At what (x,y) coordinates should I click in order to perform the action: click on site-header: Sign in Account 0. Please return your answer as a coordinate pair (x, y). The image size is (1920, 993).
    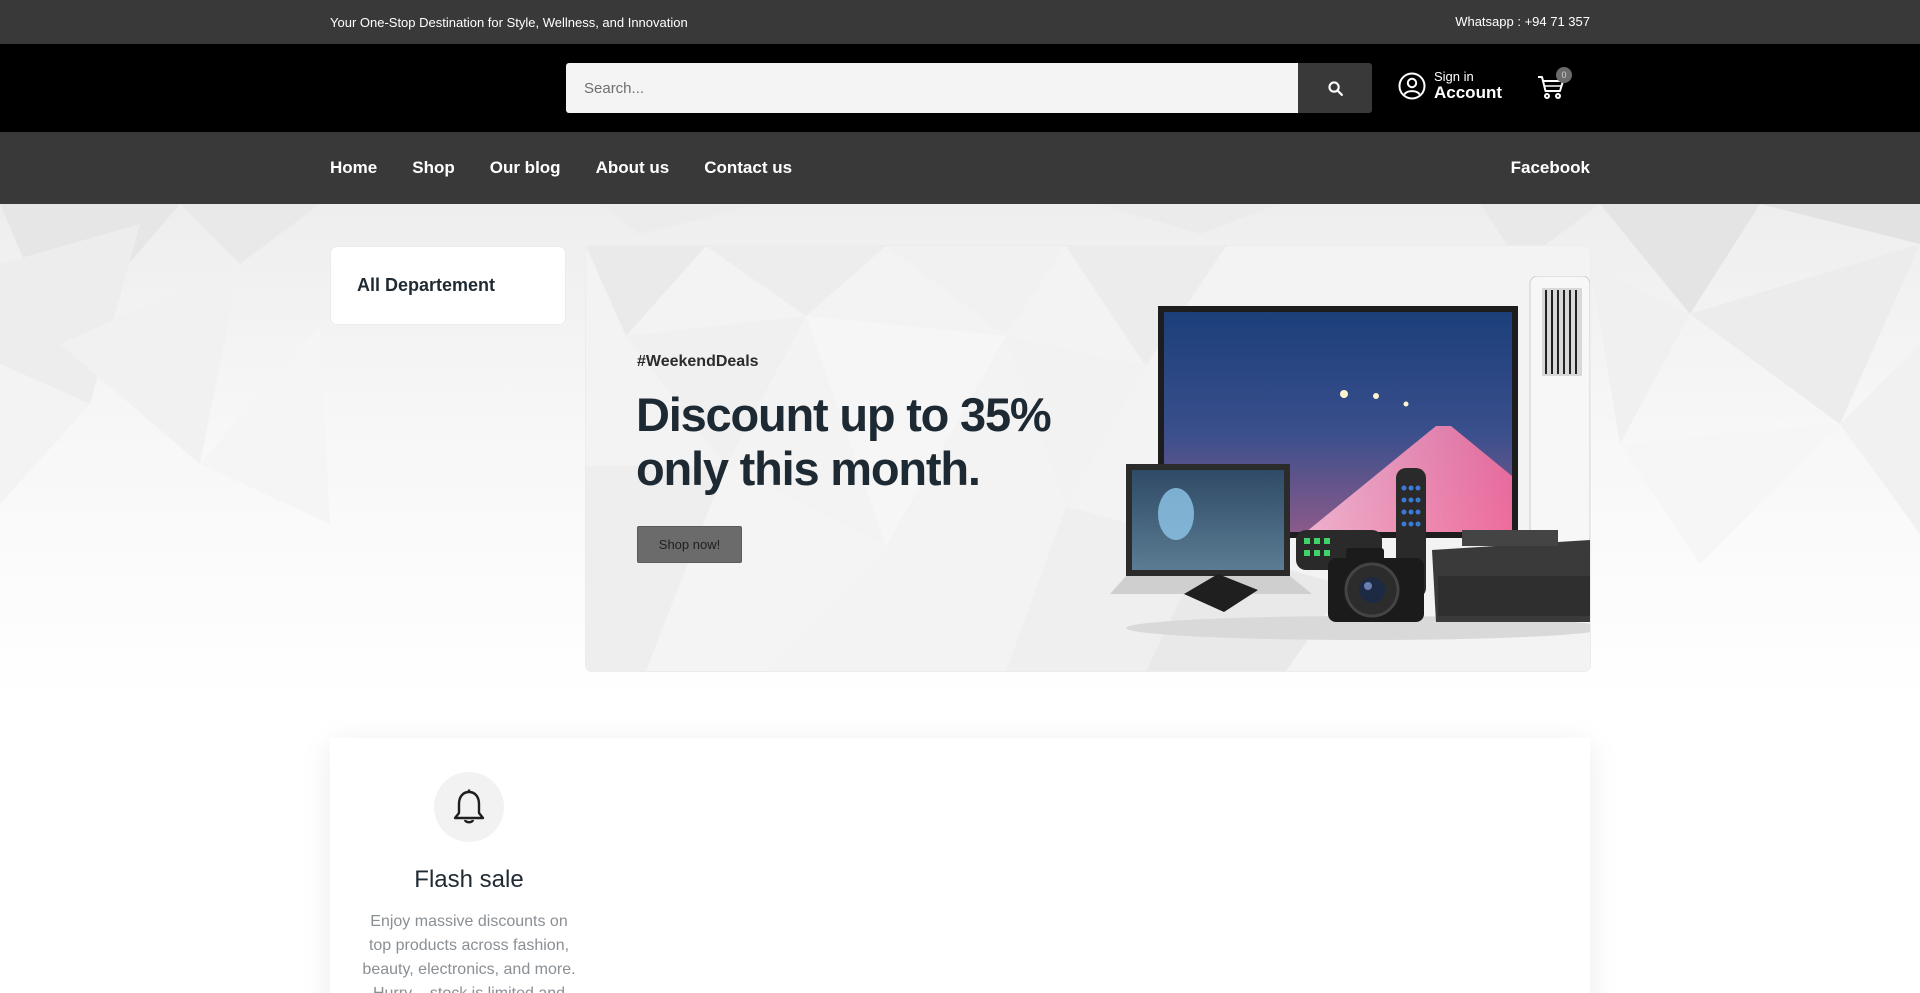
    Looking at the image, I should click on (960, 88).